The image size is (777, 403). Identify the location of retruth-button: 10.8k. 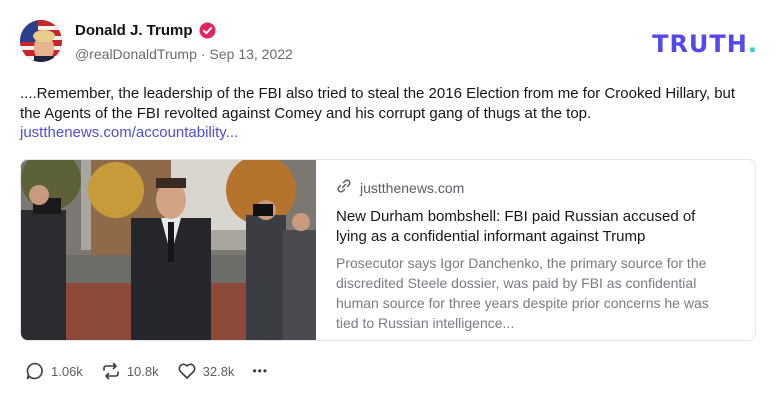
(130, 371).